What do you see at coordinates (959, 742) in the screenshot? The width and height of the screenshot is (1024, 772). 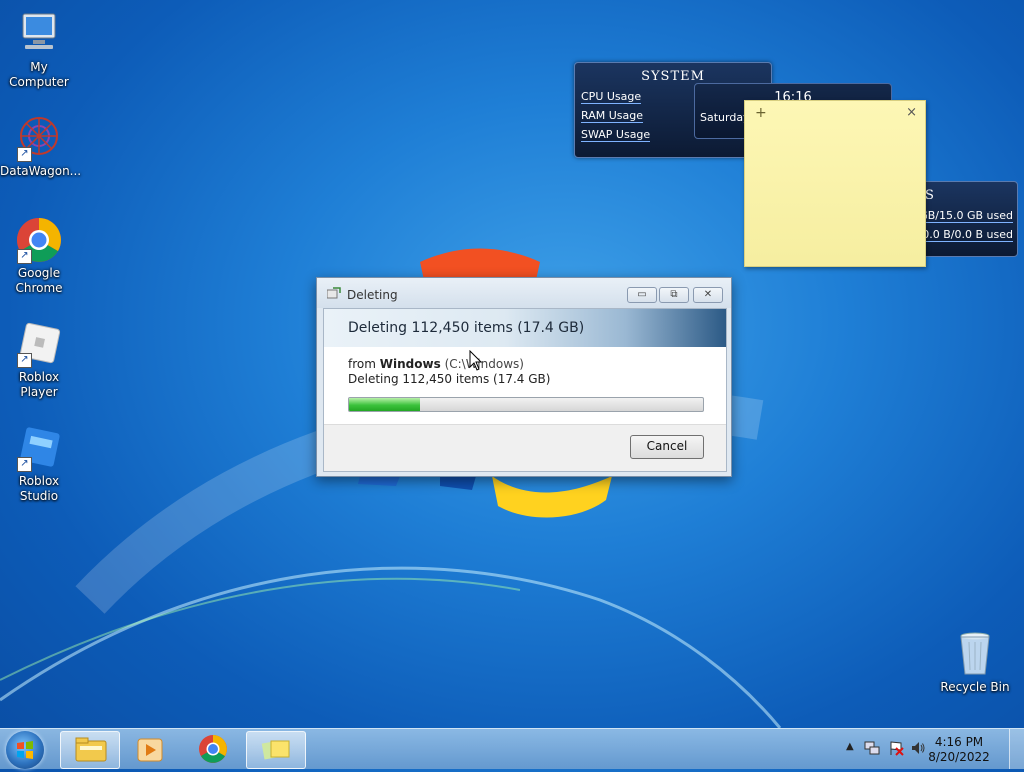 I see `clock-time: 4:16 PM` at bounding box center [959, 742].